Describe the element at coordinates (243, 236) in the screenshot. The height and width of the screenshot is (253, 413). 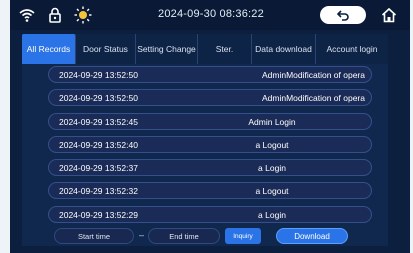
I see `inquiry-button: Inquiry` at that location.